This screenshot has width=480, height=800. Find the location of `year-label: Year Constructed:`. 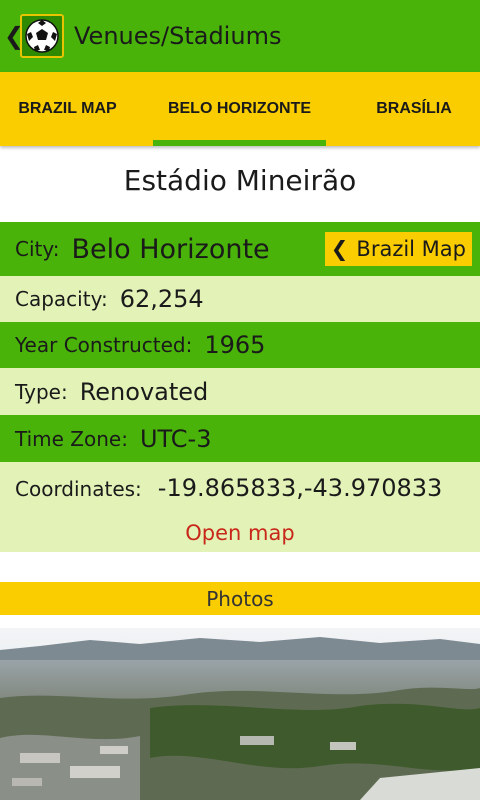

year-label: Year Constructed: is located at coordinates (104, 345).